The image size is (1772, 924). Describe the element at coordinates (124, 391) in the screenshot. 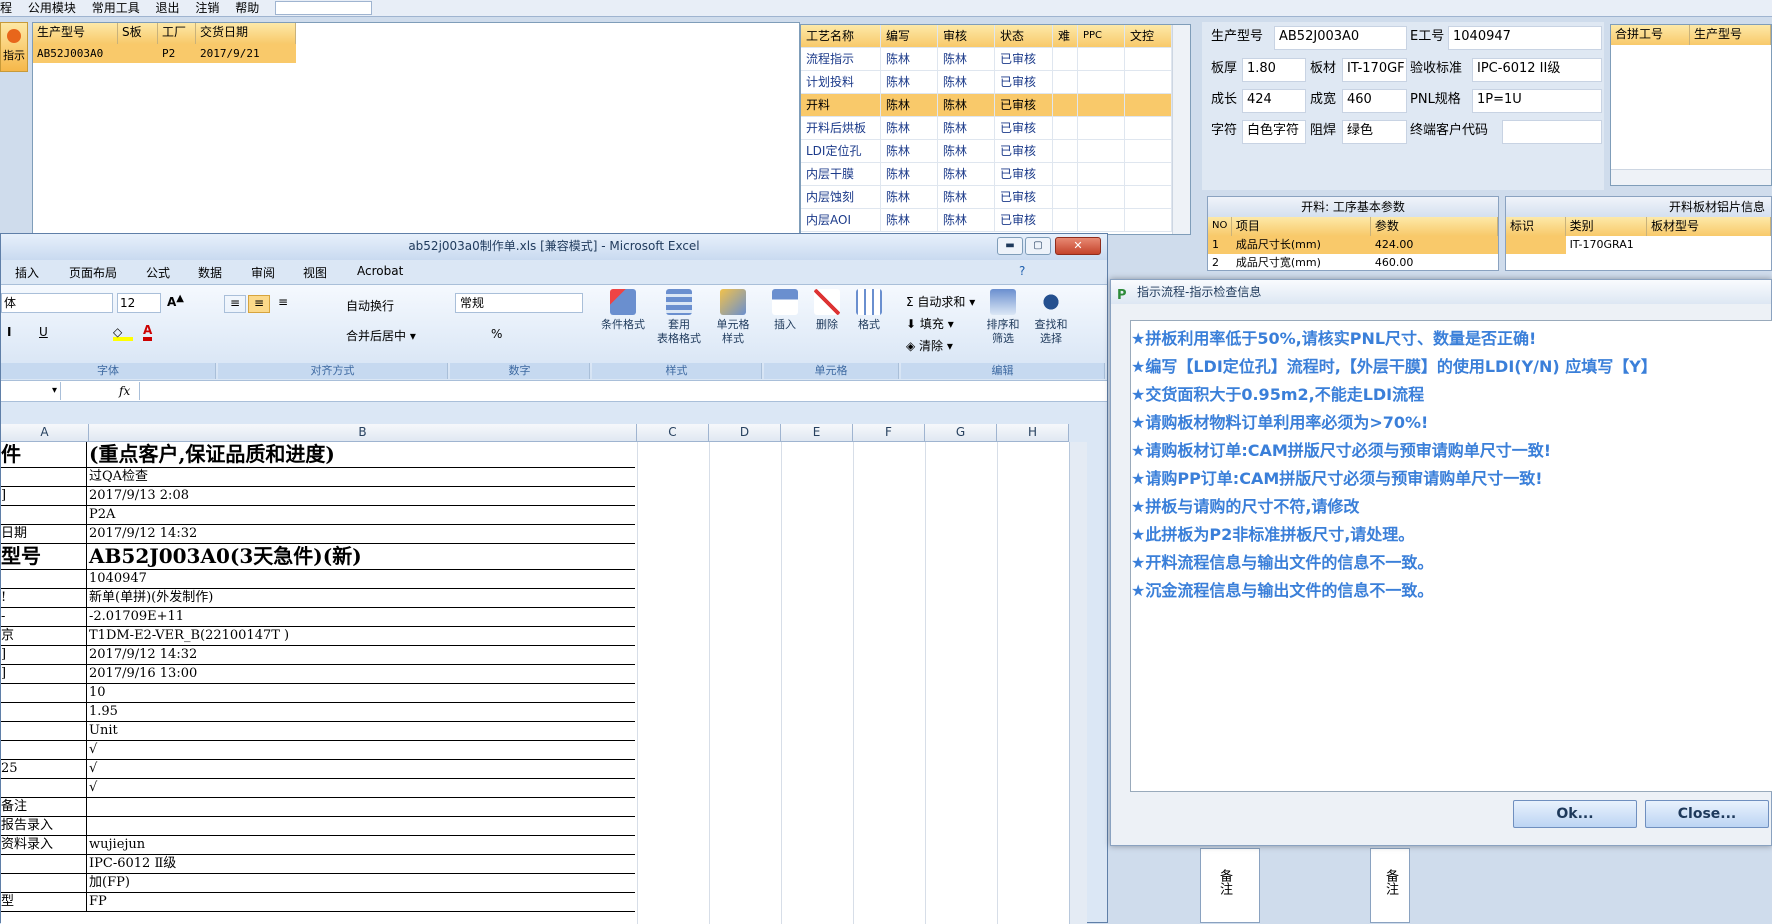

I see `fx-icon: fx` at that location.